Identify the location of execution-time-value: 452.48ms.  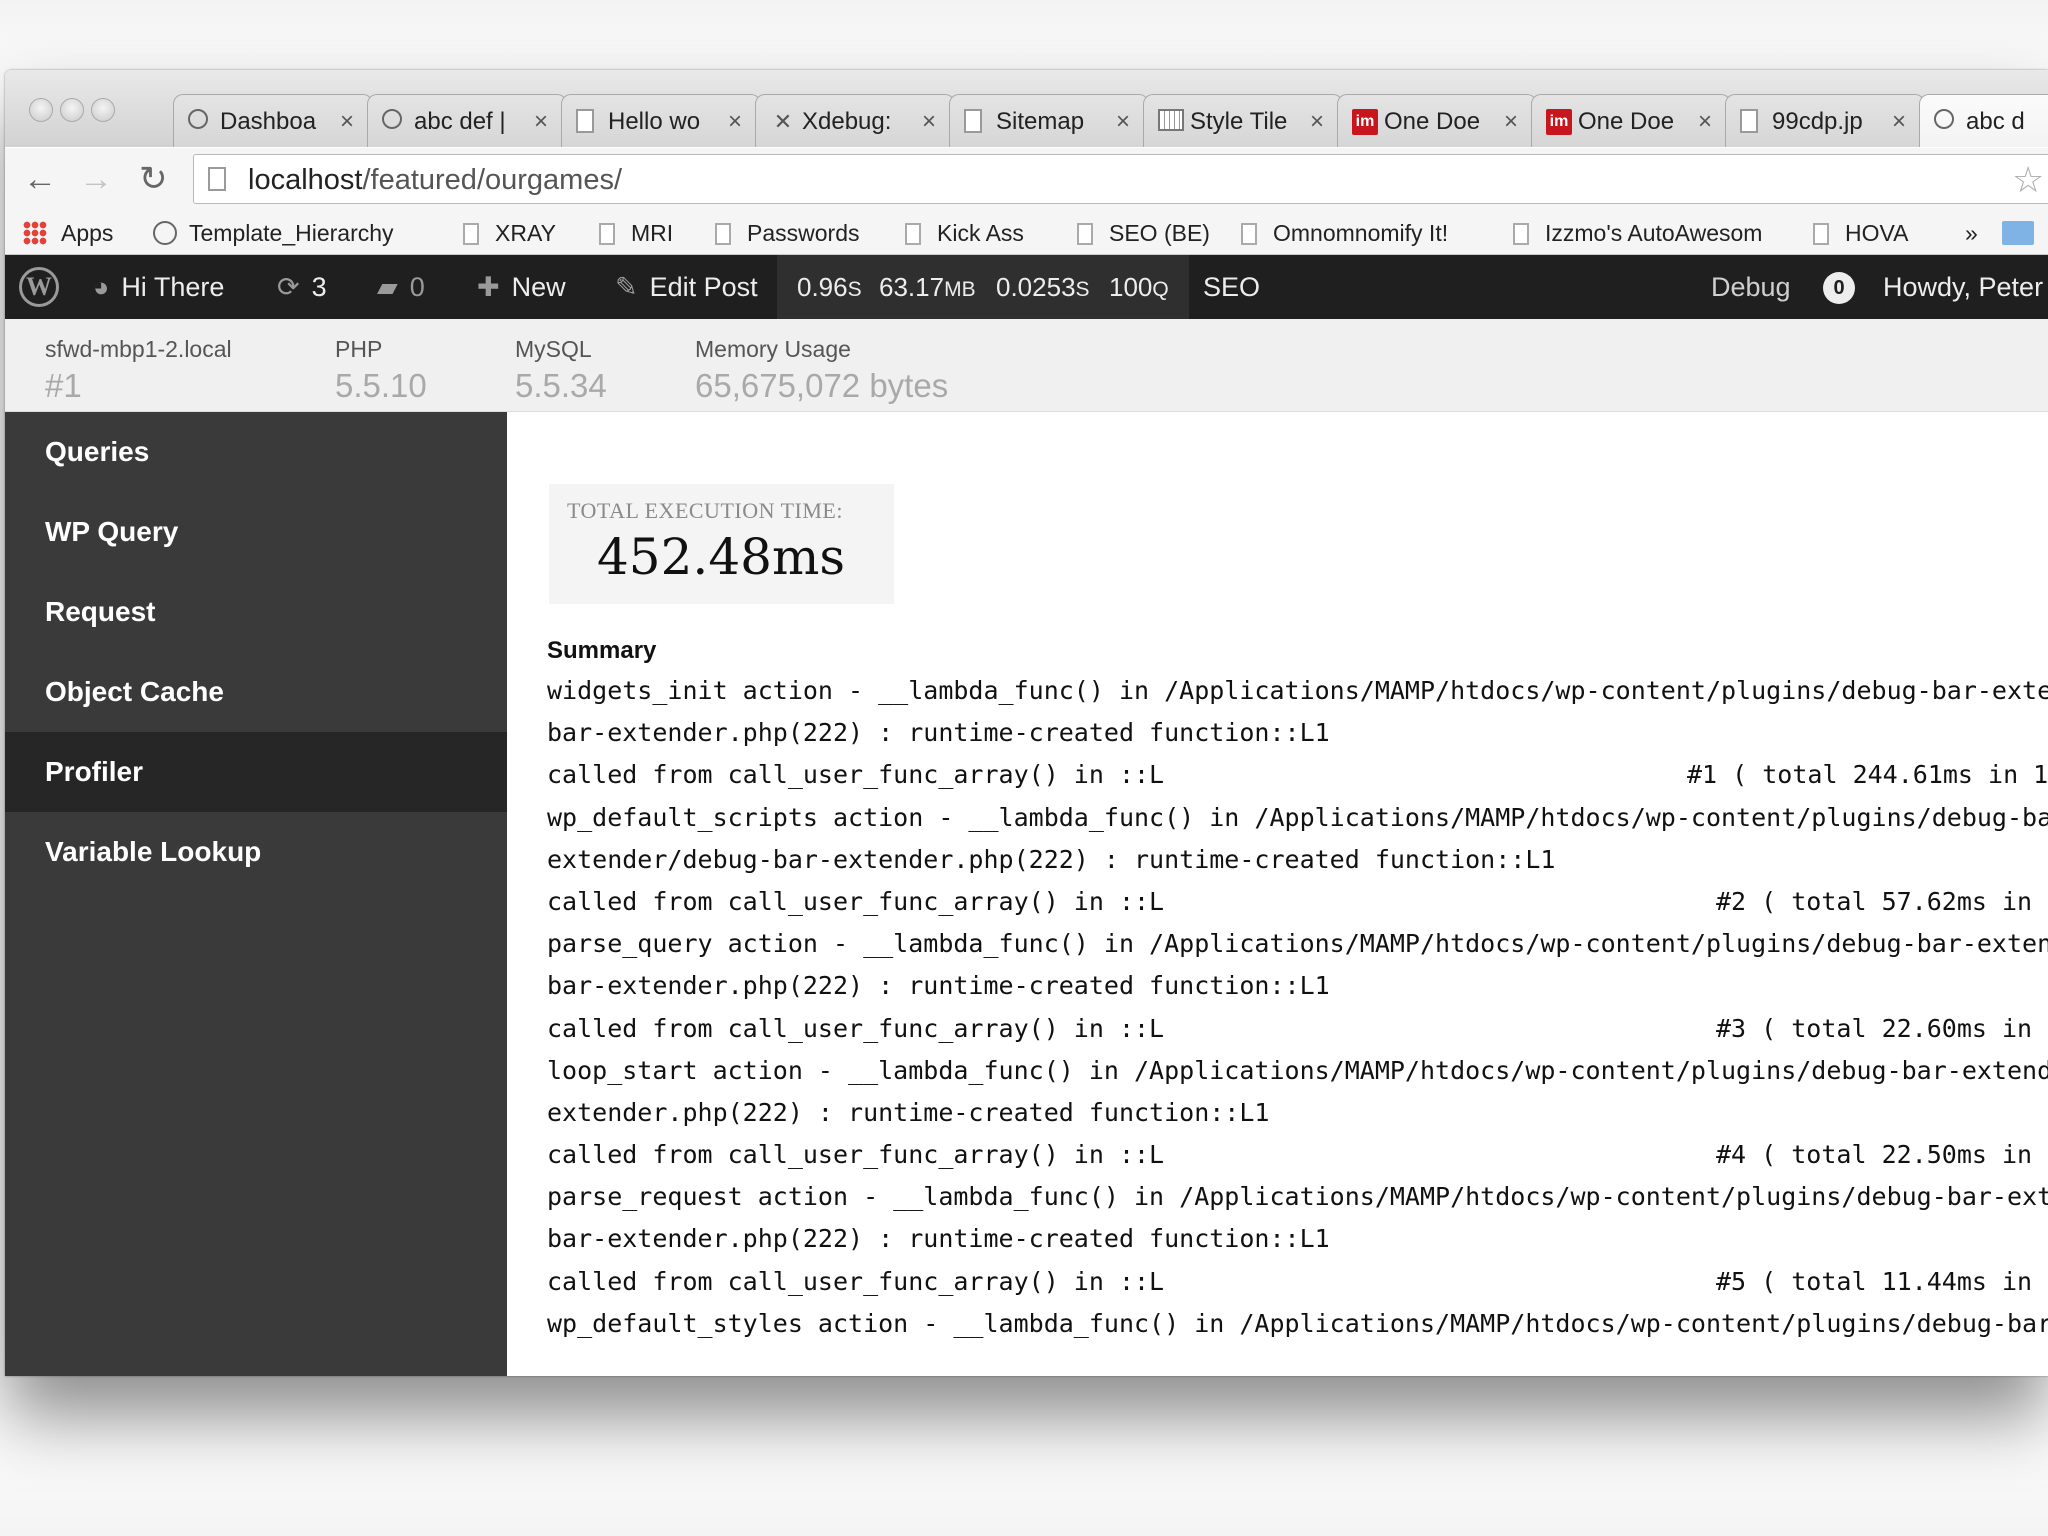
(721, 557).